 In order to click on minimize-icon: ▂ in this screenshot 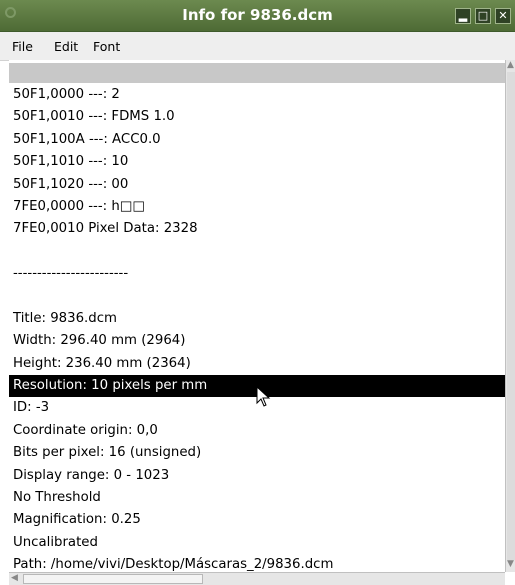, I will do `click(463, 16)`.